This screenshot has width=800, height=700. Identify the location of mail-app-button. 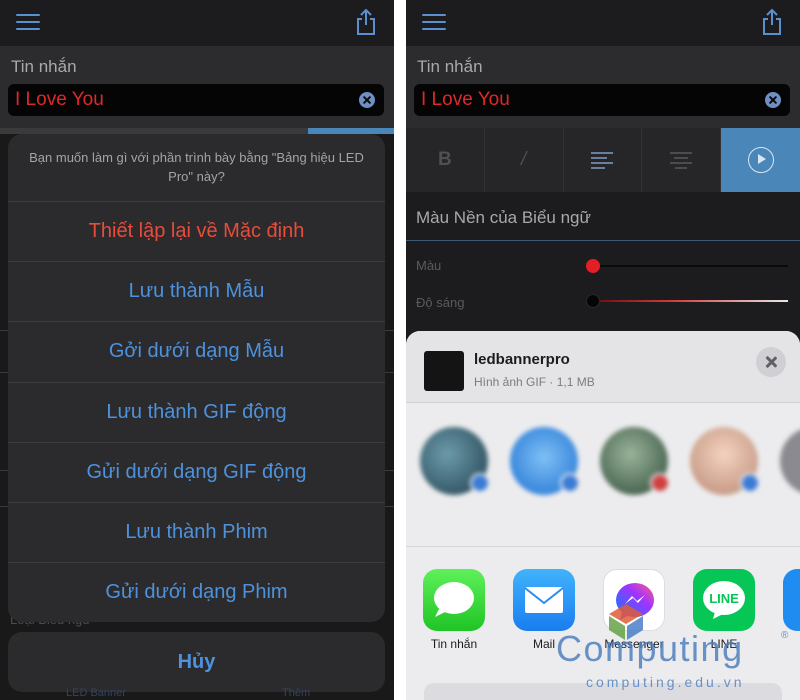
(544, 600).